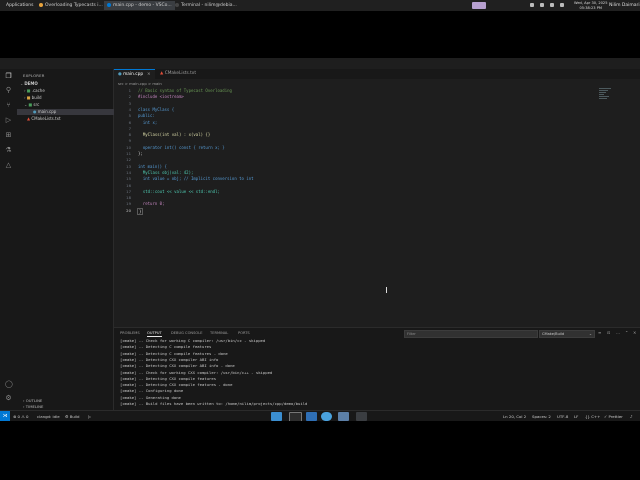 This screenshot has width=640, height=480. I want to click on tab-debug-console: DEBUG CONSOLE, so click(186, 333).